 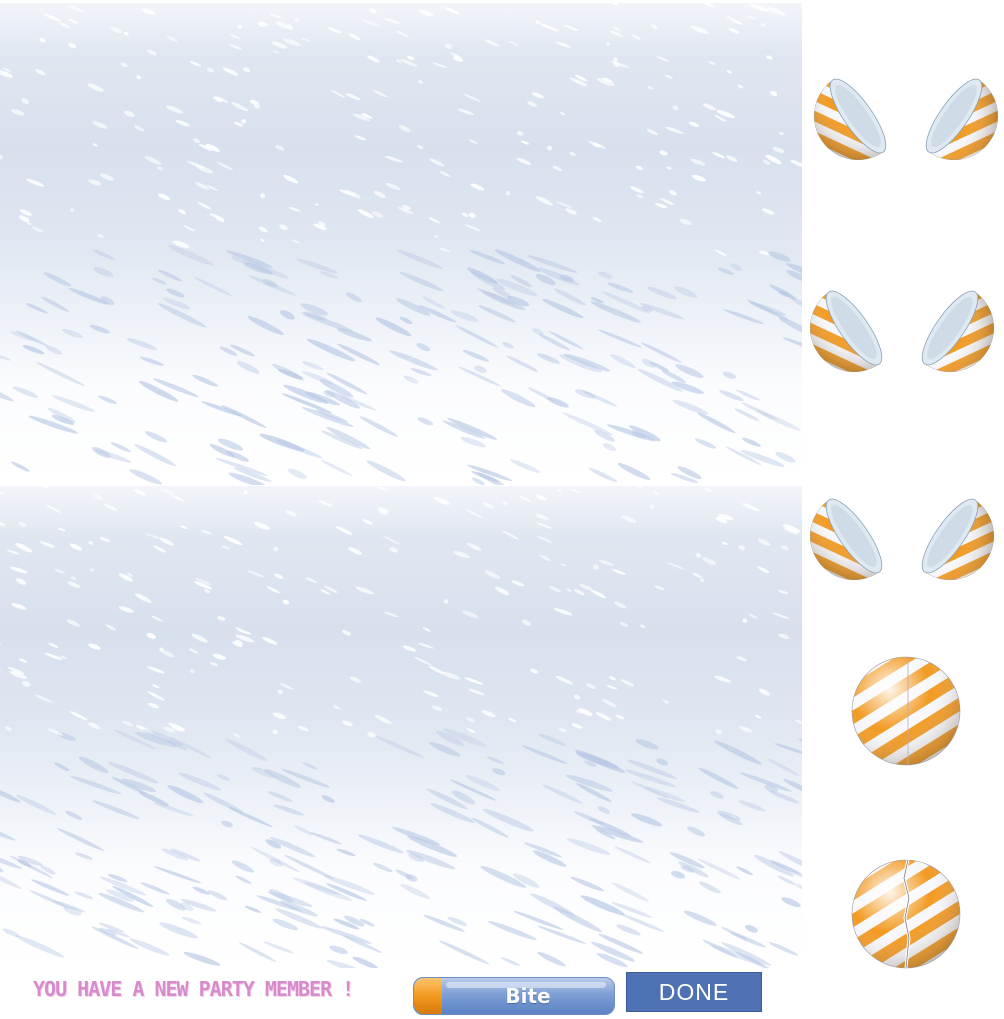 What do you see at coordinates (428, 996) in the screenshot?
I see `bite-button-cap` at bounding box center [428, 996].